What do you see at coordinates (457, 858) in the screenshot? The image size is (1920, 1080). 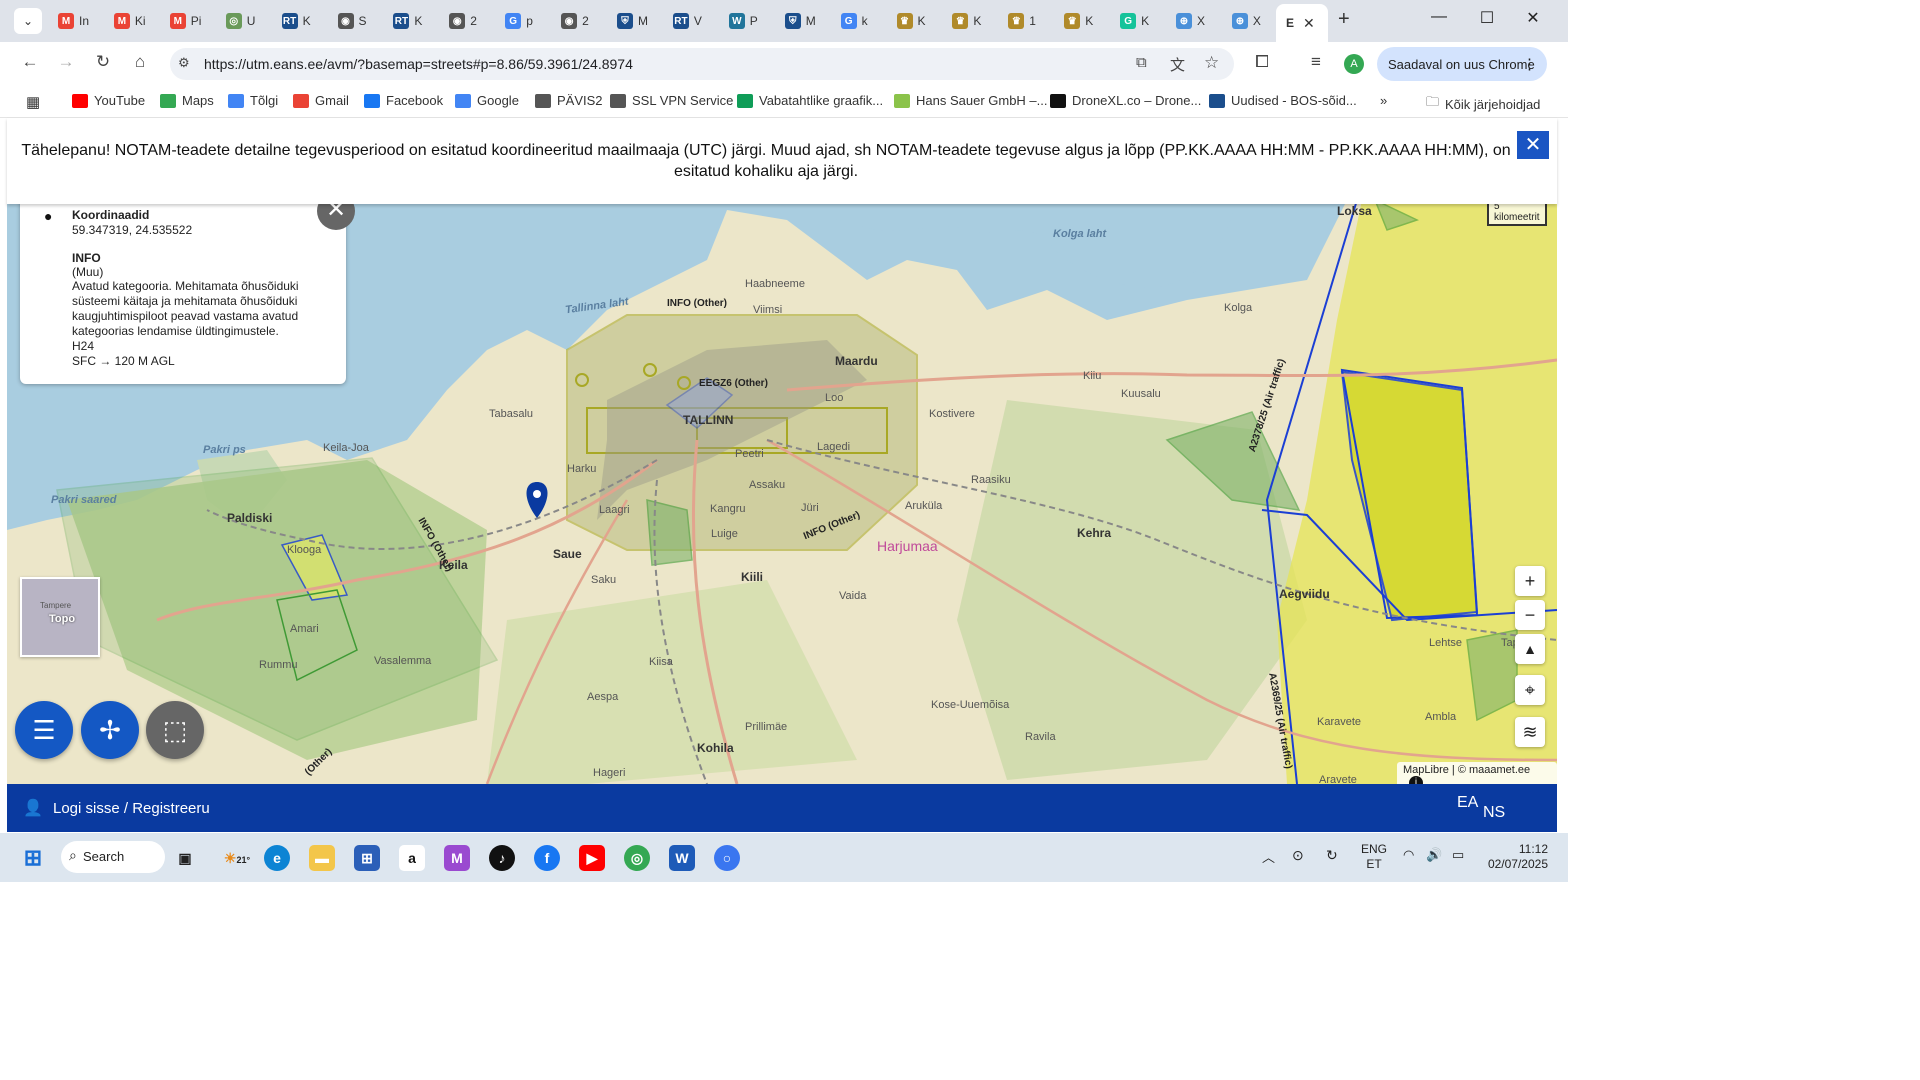 I see `m365-icon: M` at bounding box center [457, 858].